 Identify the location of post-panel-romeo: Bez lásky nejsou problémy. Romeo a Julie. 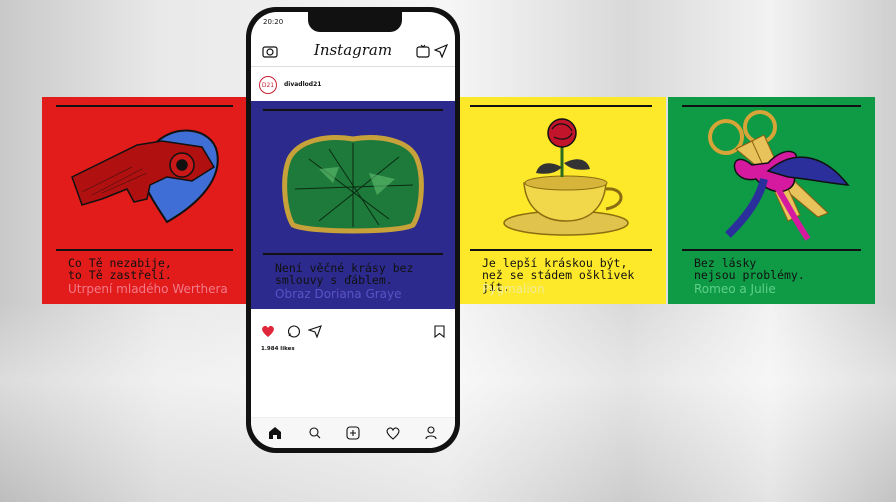
(771, 200).